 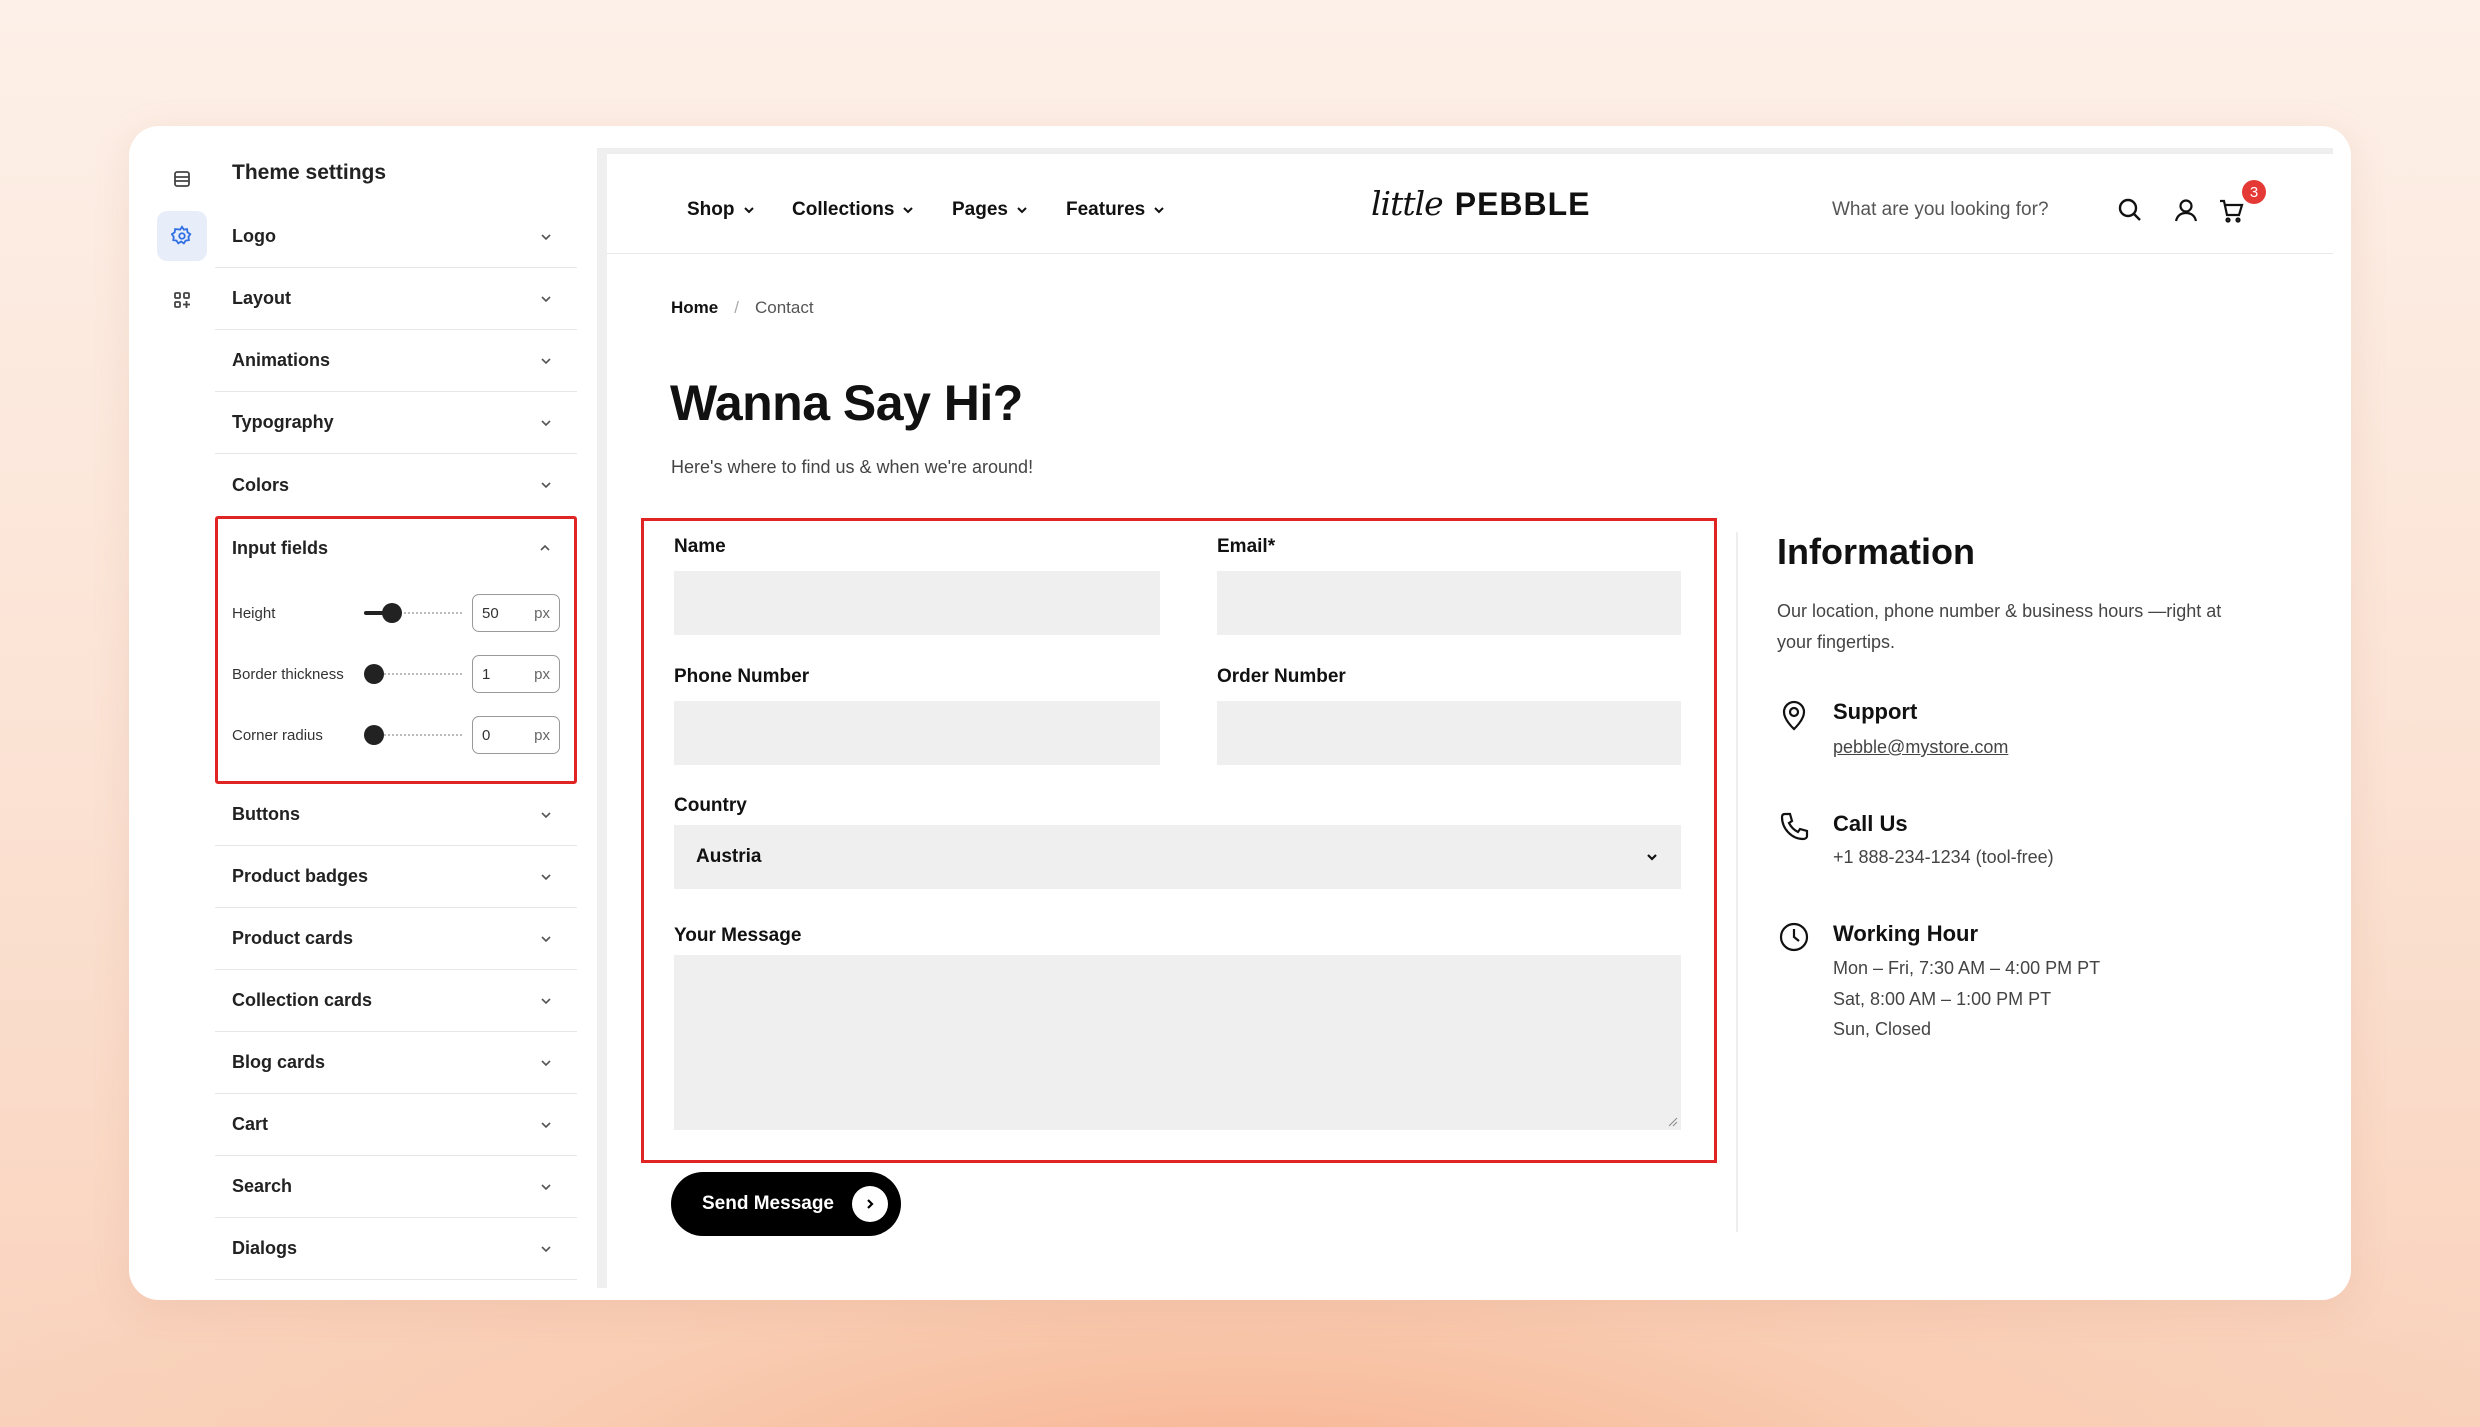 I want to click on cart-icon, so click(x=2231, y=210).